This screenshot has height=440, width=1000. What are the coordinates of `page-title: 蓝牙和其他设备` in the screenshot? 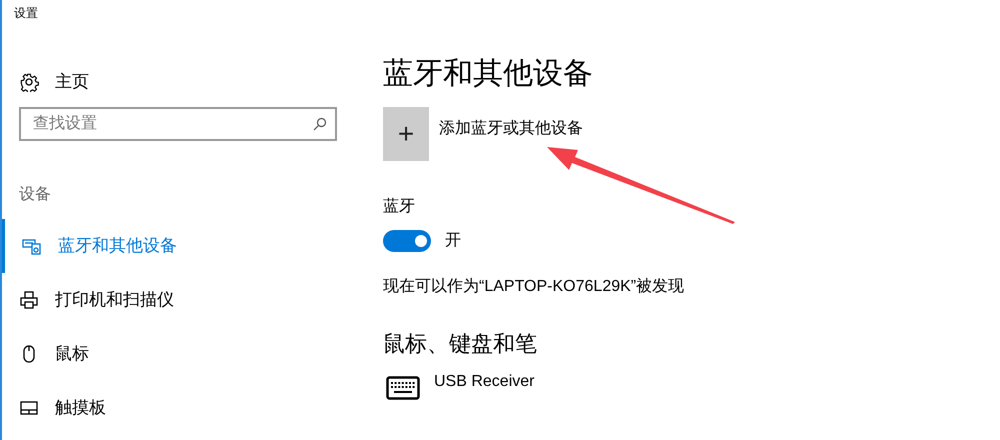 It's located at (488, 74).